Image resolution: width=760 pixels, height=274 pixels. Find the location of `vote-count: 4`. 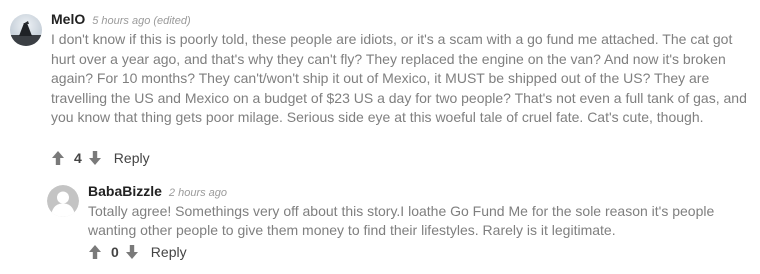

vote-count: 4 is located at coordinates (78, 158).